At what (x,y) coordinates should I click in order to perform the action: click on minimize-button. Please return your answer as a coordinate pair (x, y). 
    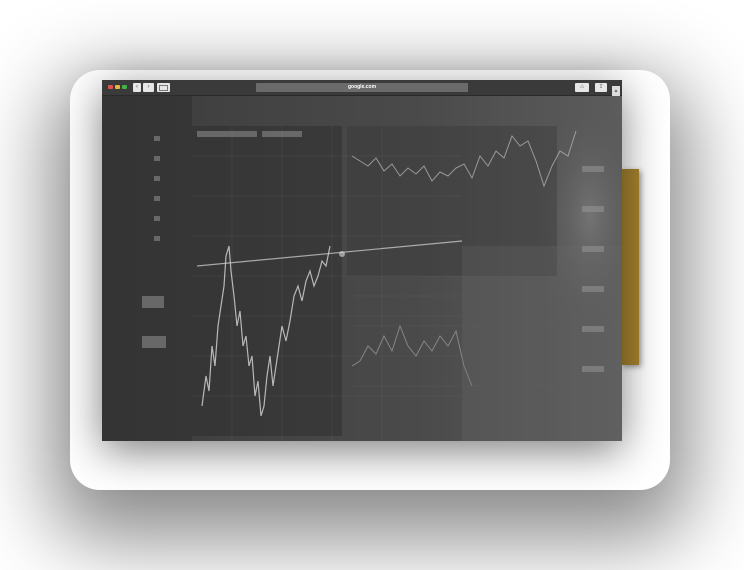
    Looking at the image, I should click on (117, 87).